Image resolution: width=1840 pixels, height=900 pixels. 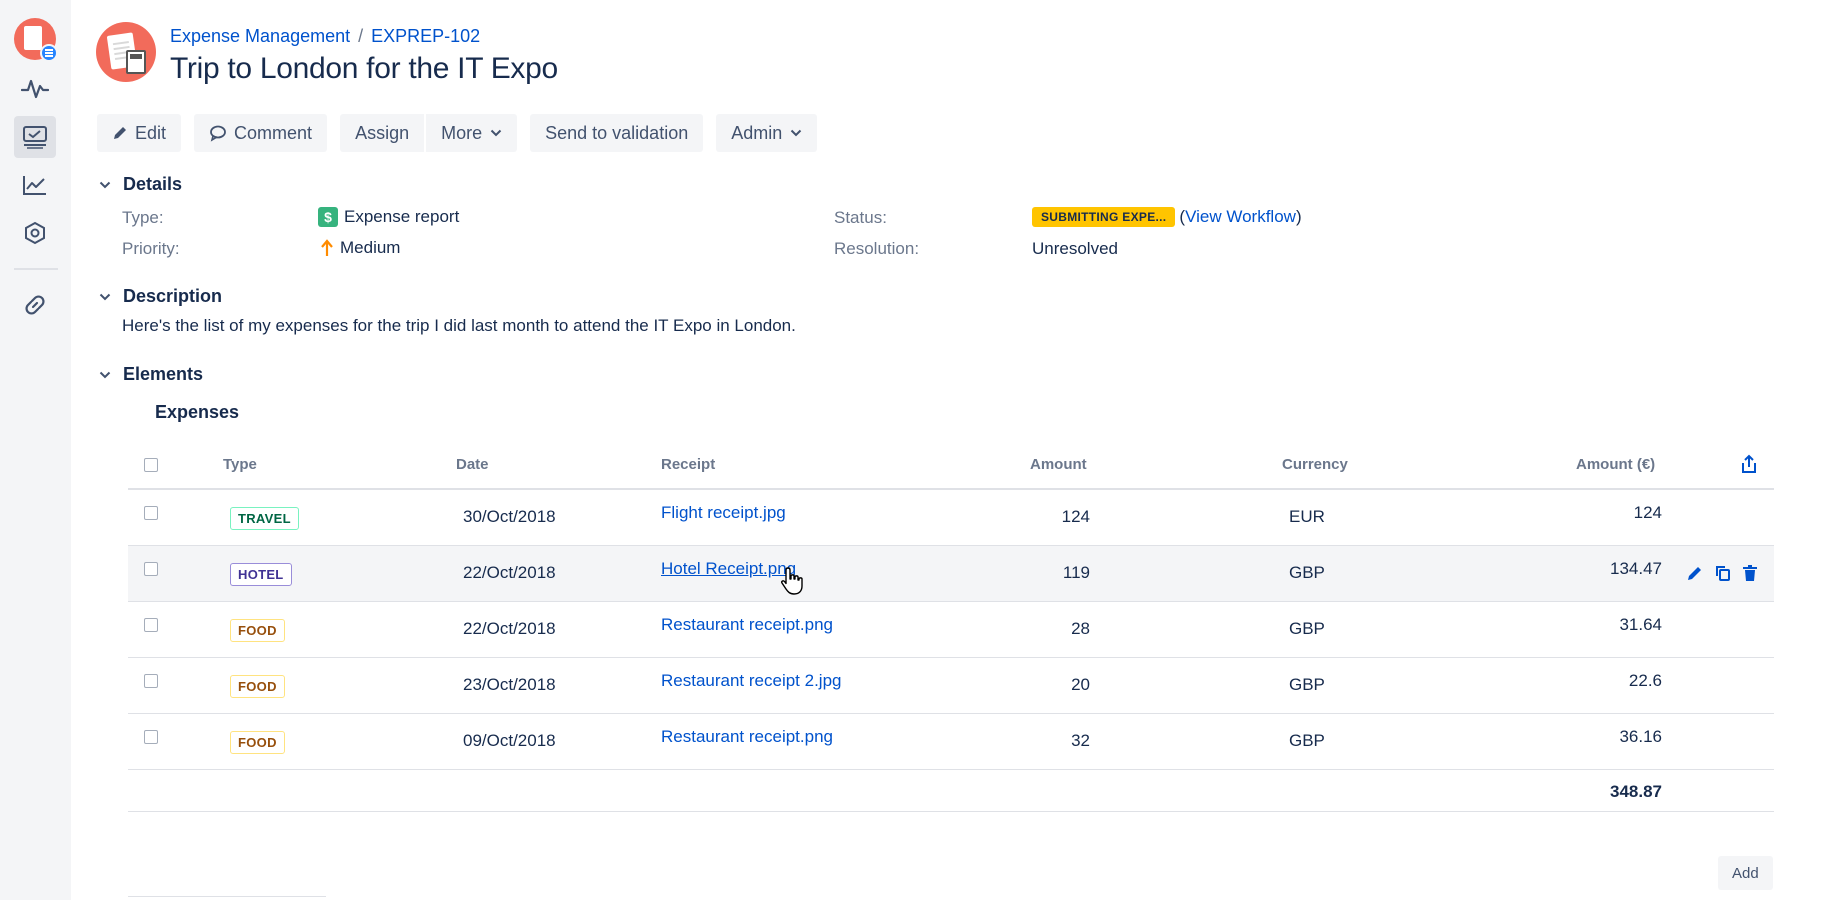 I want to click on column-header-currency: Currency, so click(x=1315, y=464).